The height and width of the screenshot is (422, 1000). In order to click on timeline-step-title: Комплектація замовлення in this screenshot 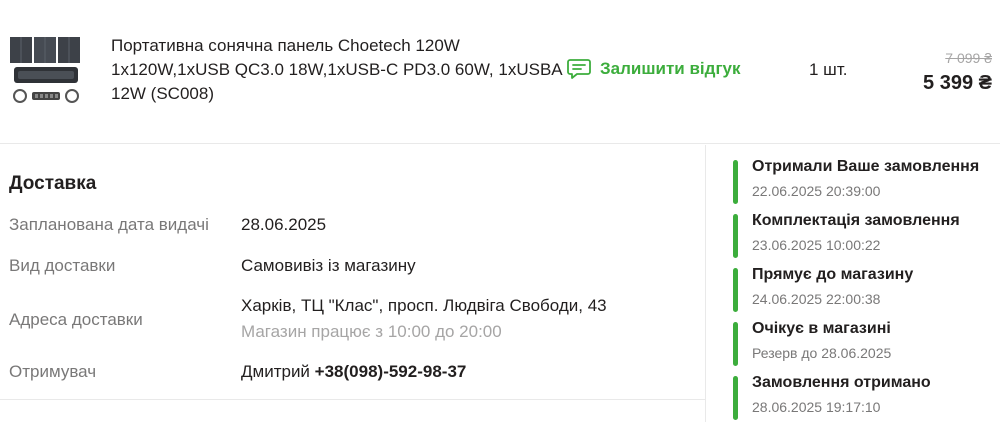, I will do `click(856, 220)`.